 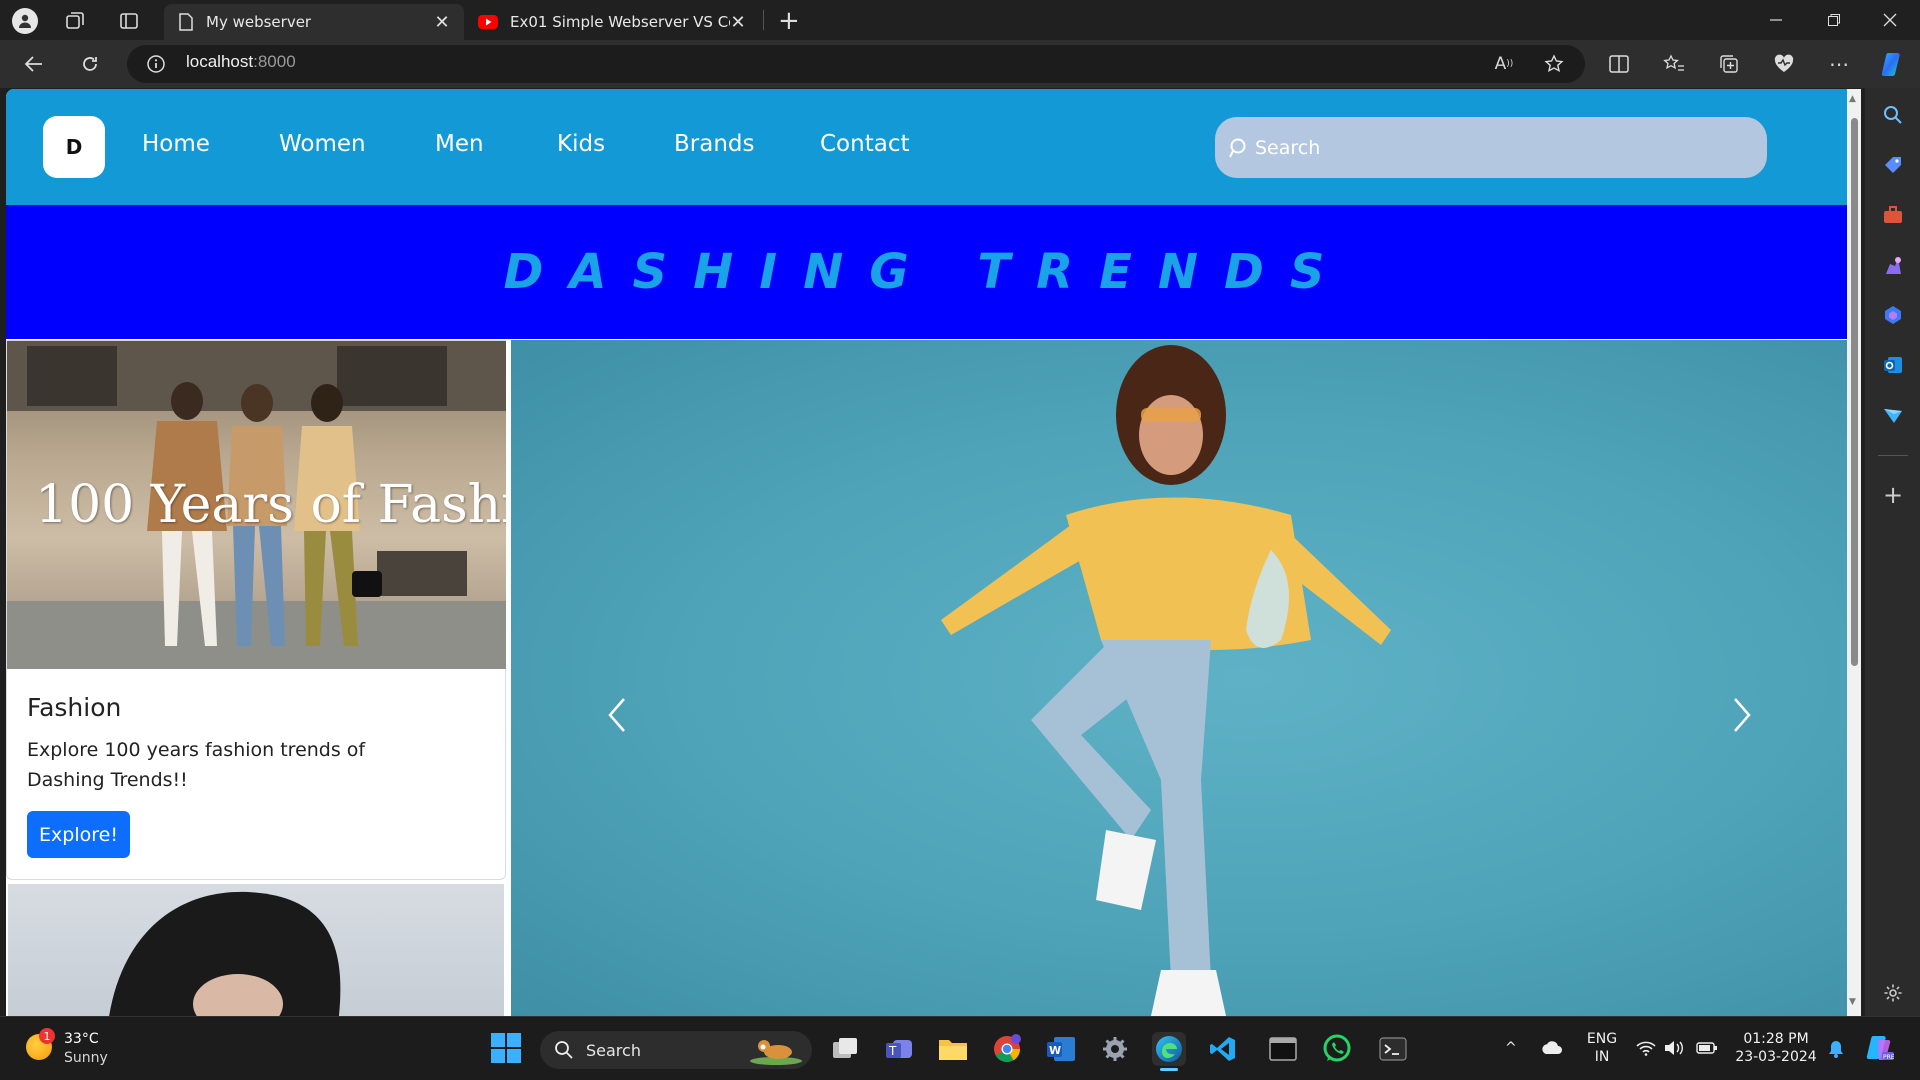 I want to click on terminal-window-icon, so click(x=1283, y=1049).